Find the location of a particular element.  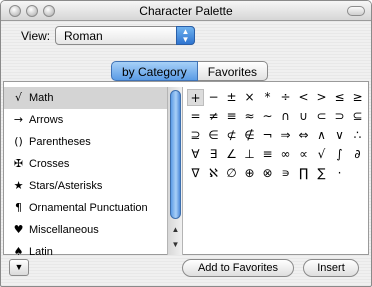

category-glyph: ¶ is located at coordinates (18, 207).